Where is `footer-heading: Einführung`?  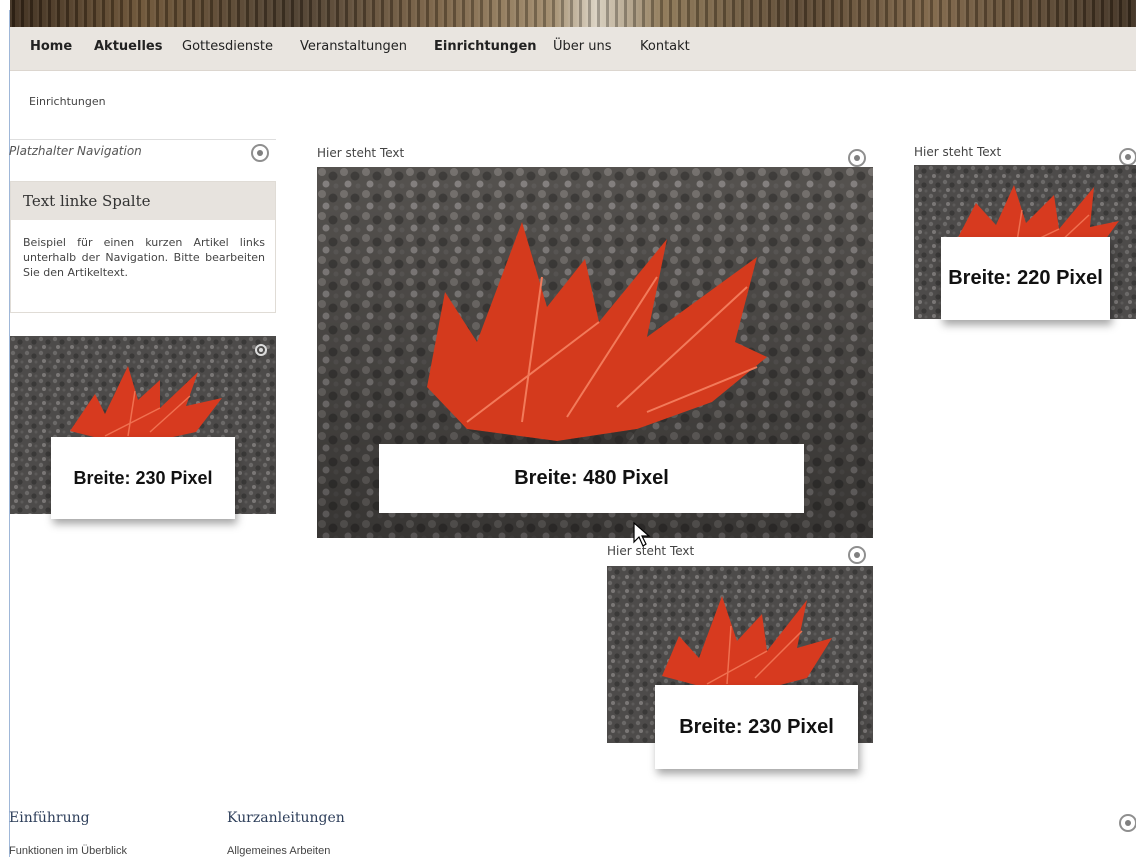
footer-heading: Einführung is located at coordinates (49, 818).